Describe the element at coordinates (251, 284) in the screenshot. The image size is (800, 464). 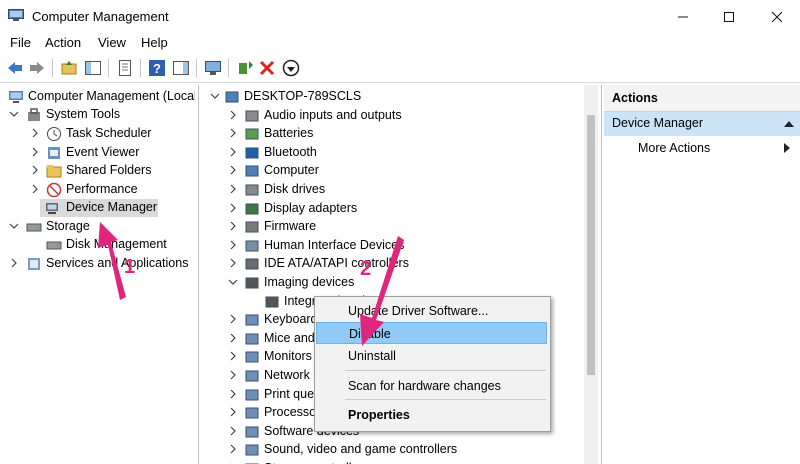
I see `annotation-layer` at that location.